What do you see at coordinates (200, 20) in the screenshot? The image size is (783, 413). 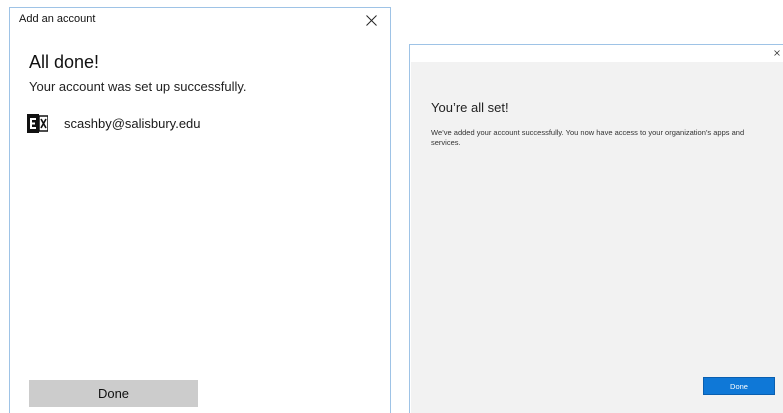 I see `dialog-titlebar: Add an account` at bounding box center [200, 20].